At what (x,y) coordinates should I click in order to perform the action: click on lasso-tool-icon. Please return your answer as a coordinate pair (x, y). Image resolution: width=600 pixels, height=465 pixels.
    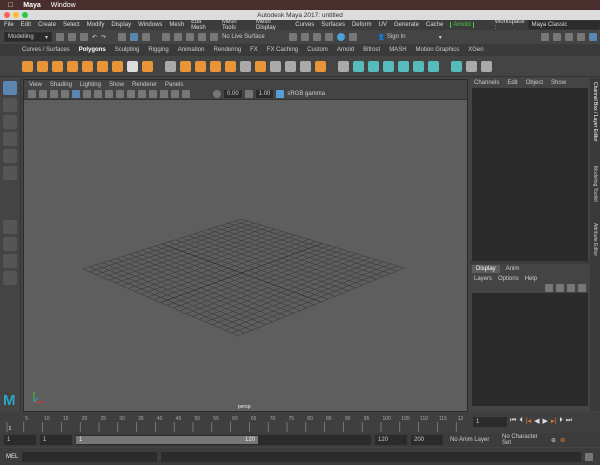
    Looking at the image, I should click on (10, 105).